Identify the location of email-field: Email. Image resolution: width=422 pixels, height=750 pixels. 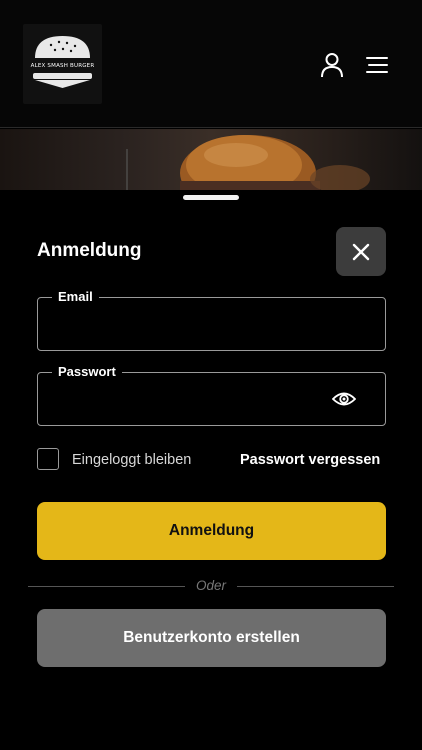
(211, 320).